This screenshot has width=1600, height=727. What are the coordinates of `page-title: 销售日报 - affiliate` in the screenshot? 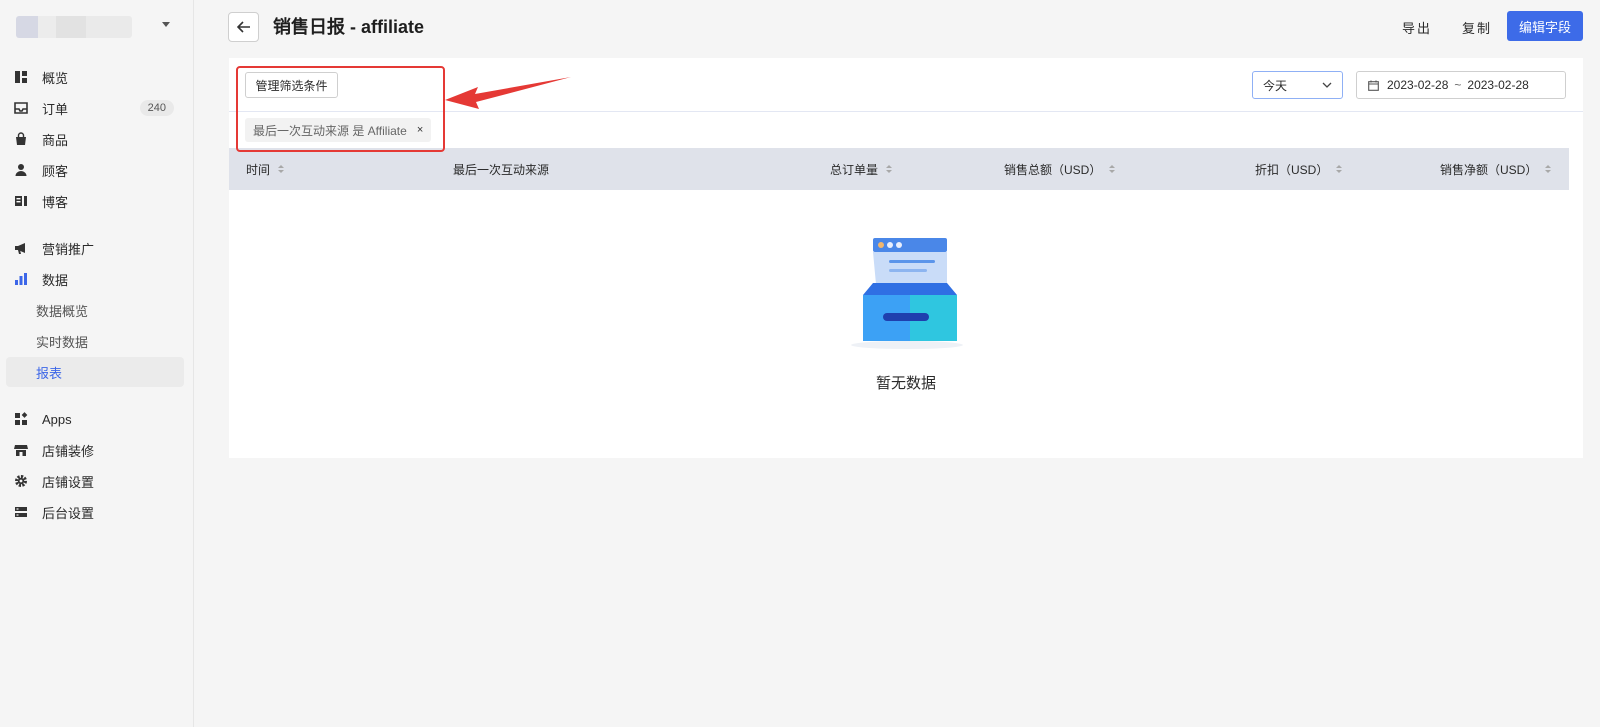 It's located at (349, 27).